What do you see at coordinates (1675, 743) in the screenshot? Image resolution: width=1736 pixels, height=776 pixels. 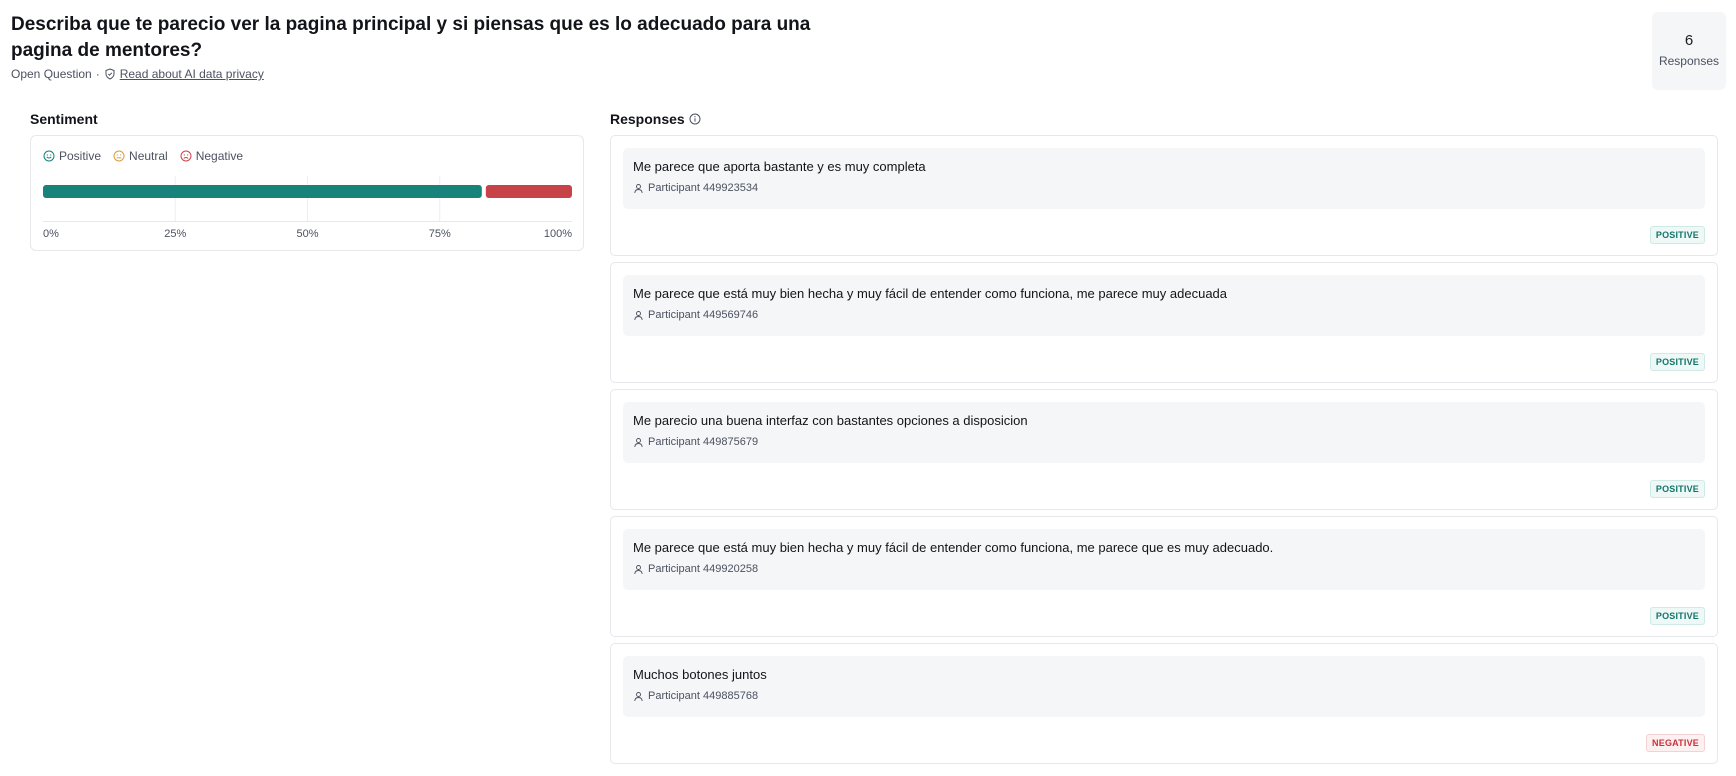 I see `sentiment-badge: NEGATIVE` at bounding box center [1675, 743].